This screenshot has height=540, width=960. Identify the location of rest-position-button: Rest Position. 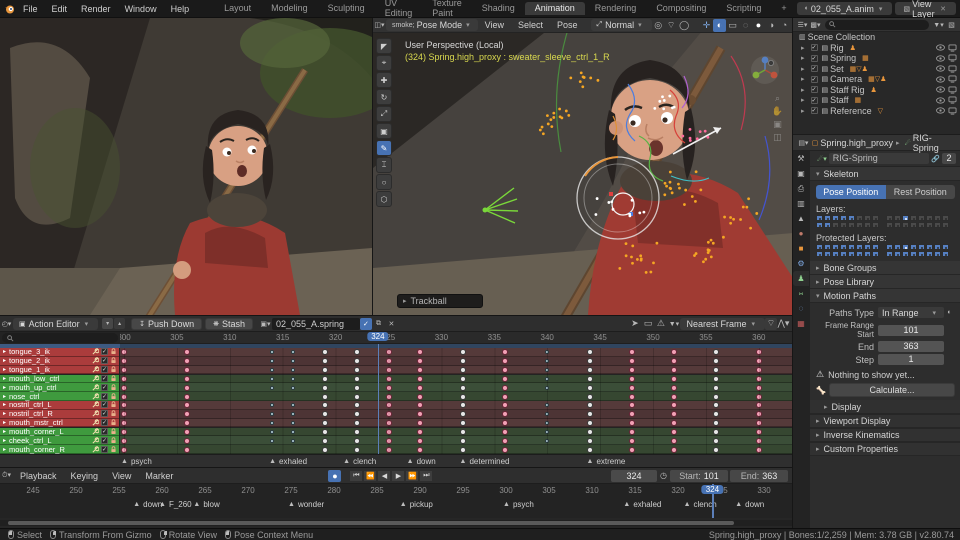
(920, 192).